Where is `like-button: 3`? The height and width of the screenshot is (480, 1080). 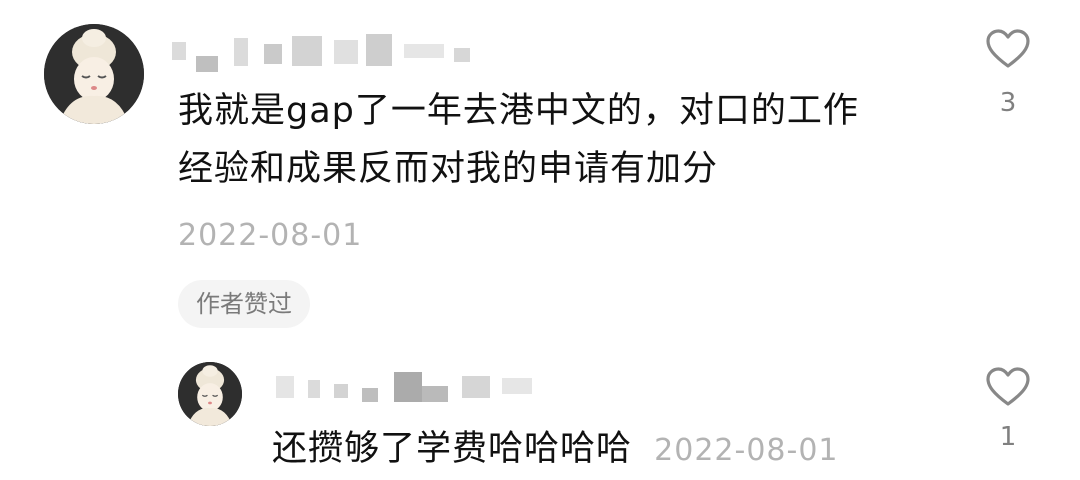 like-button: 3 is located at coordinates (1008, 73).